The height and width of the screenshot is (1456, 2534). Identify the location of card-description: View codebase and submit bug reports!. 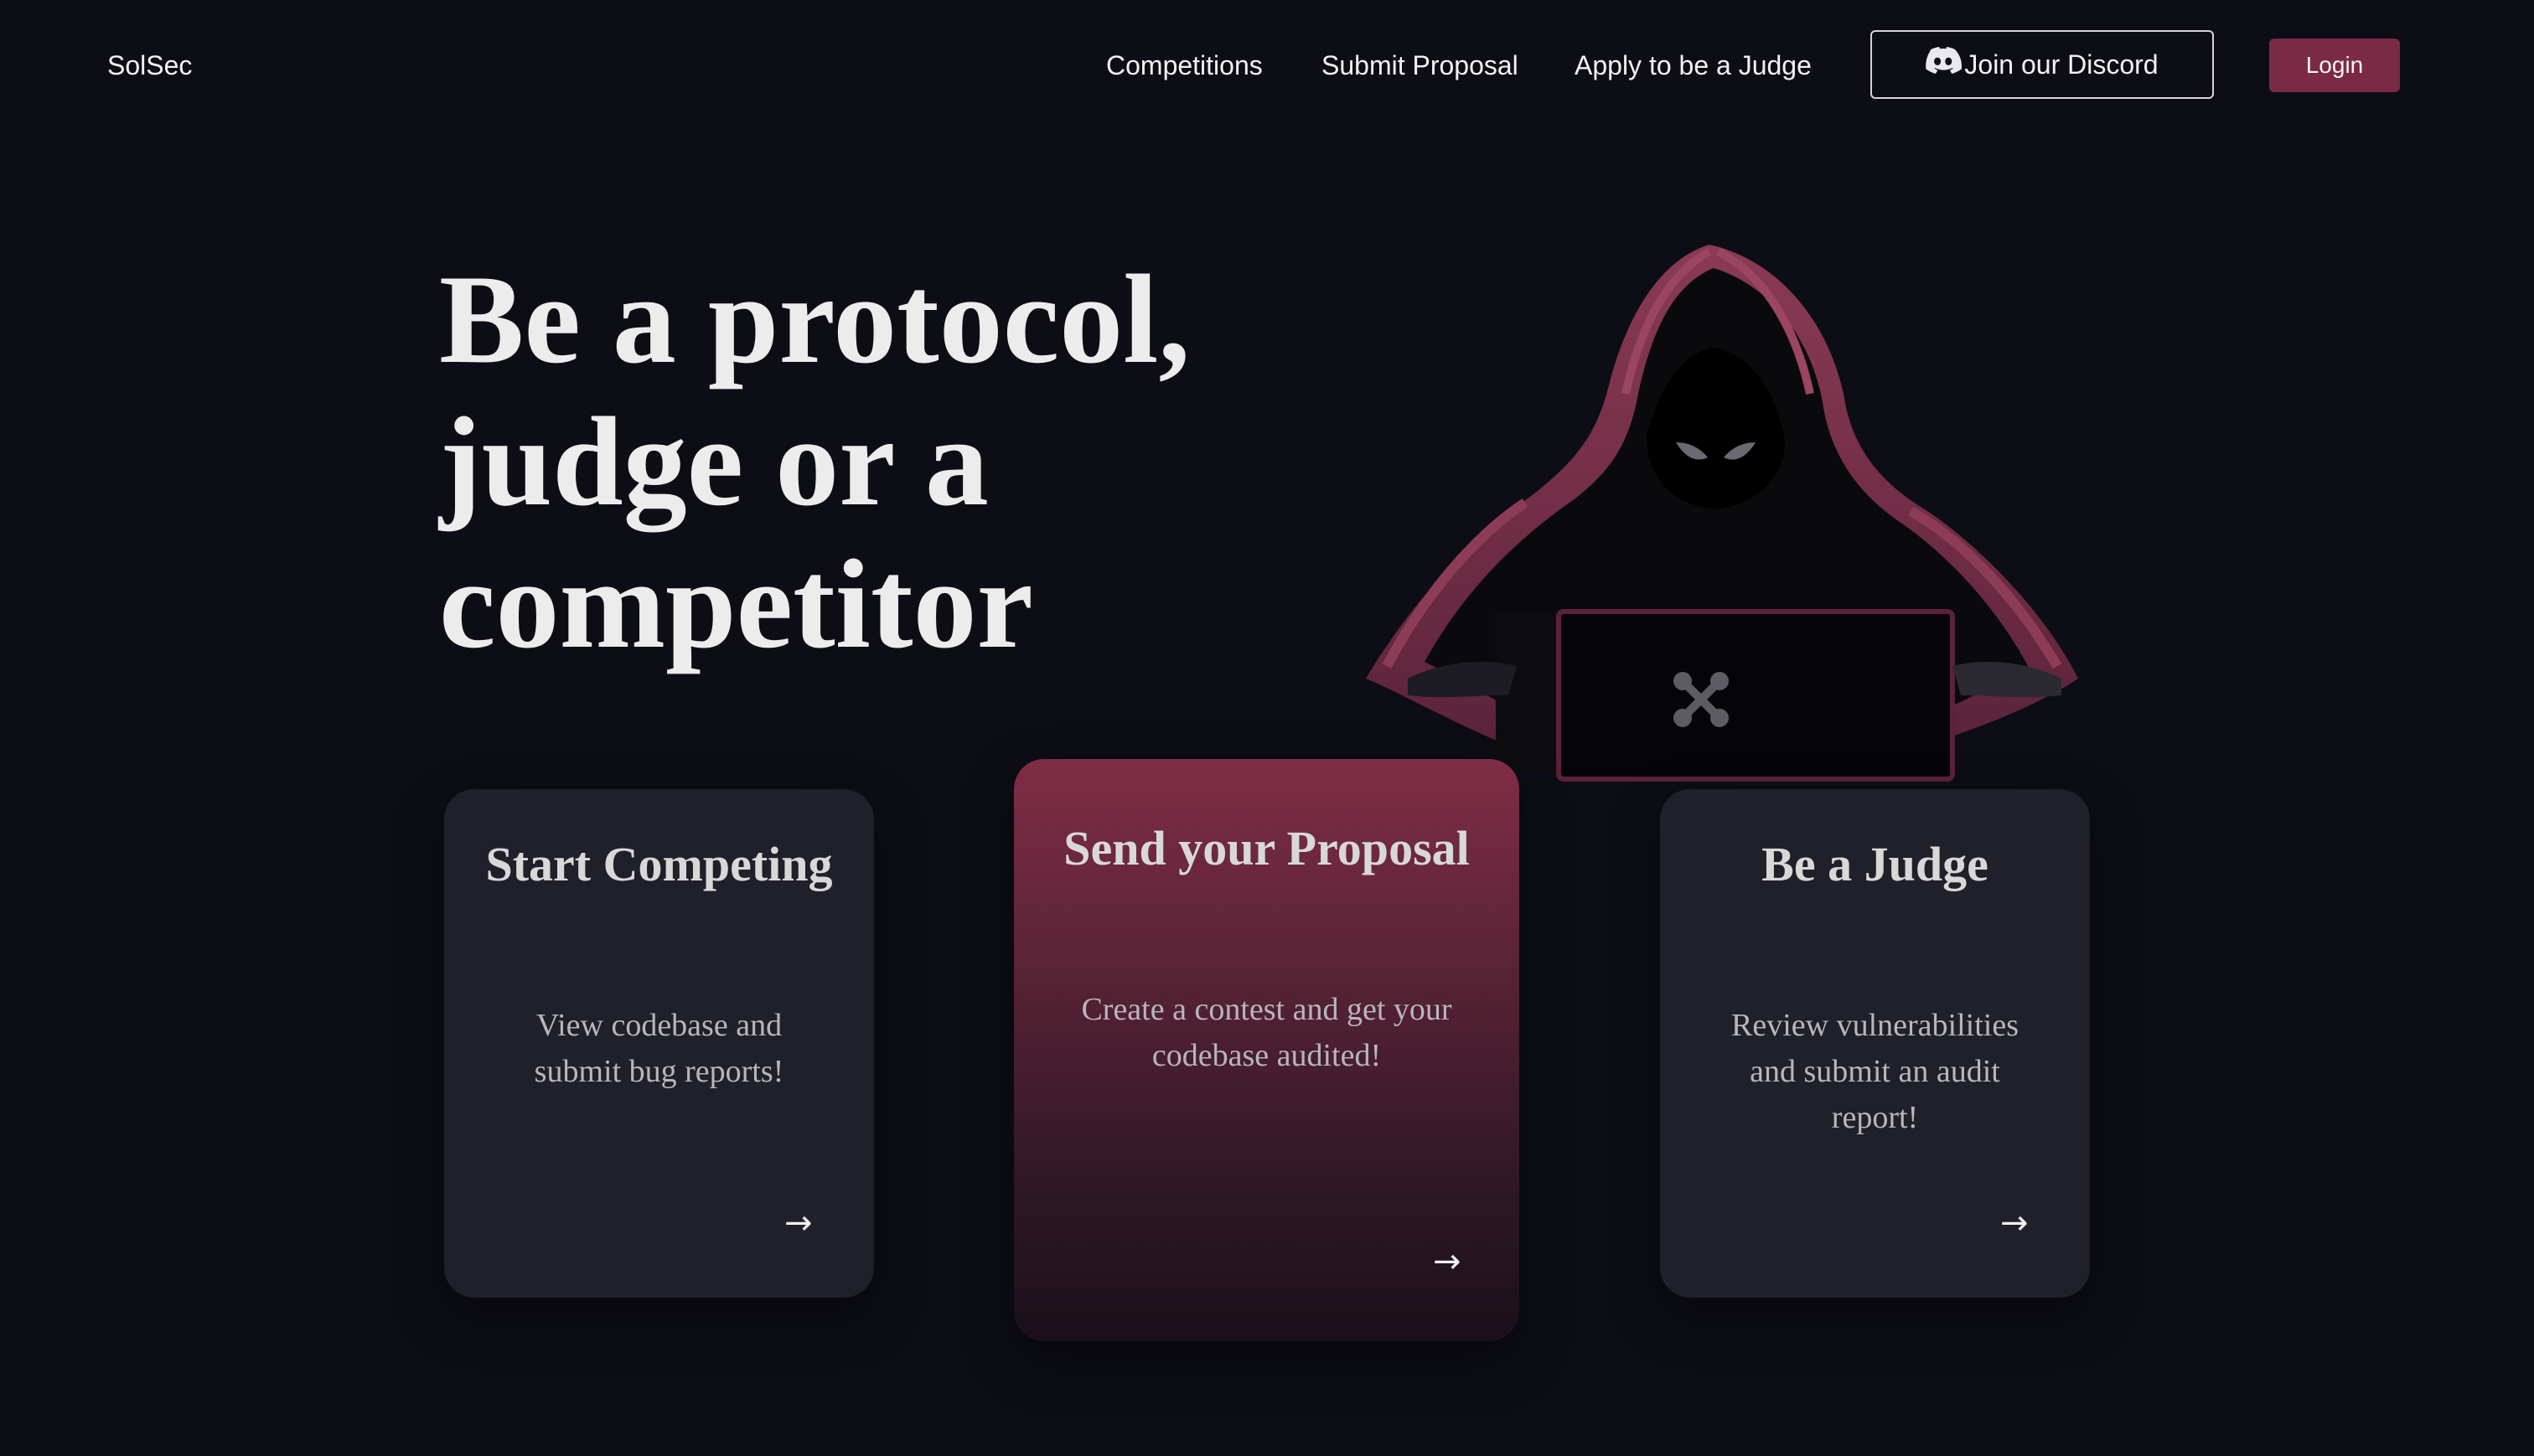
(659, 1048).